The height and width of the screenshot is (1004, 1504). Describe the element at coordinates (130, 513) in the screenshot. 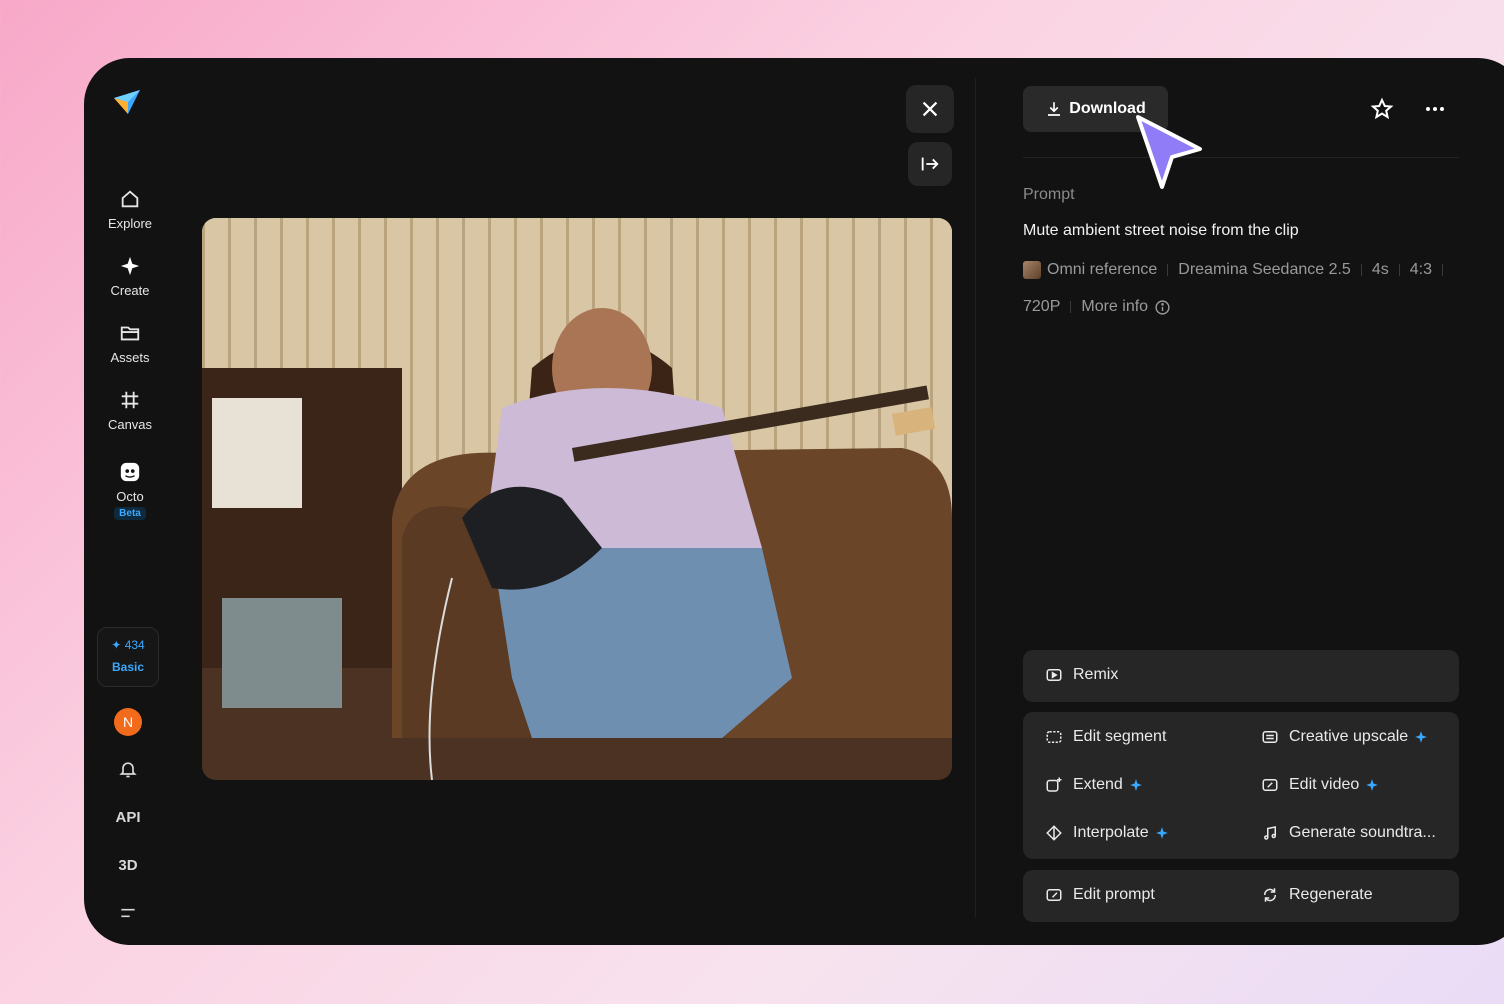

I see `beta-badge: Beta` at that location.